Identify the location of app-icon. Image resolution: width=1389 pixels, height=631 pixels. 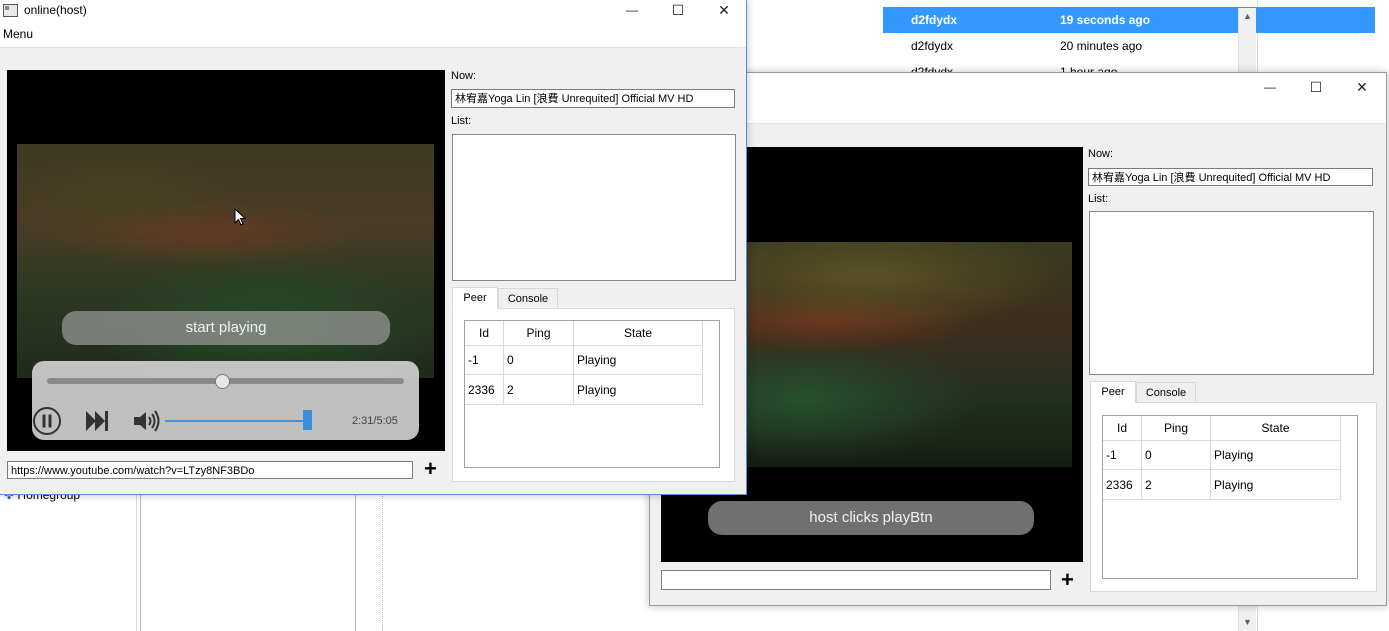
(10, 10).